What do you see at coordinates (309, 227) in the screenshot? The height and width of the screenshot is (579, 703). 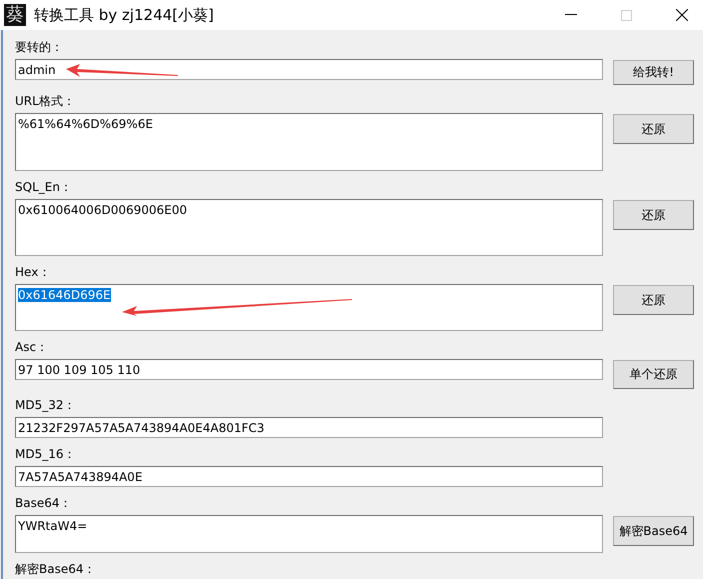 I see `text-field: 0x610064006D0069006E00` at bounding box center [309, 227].